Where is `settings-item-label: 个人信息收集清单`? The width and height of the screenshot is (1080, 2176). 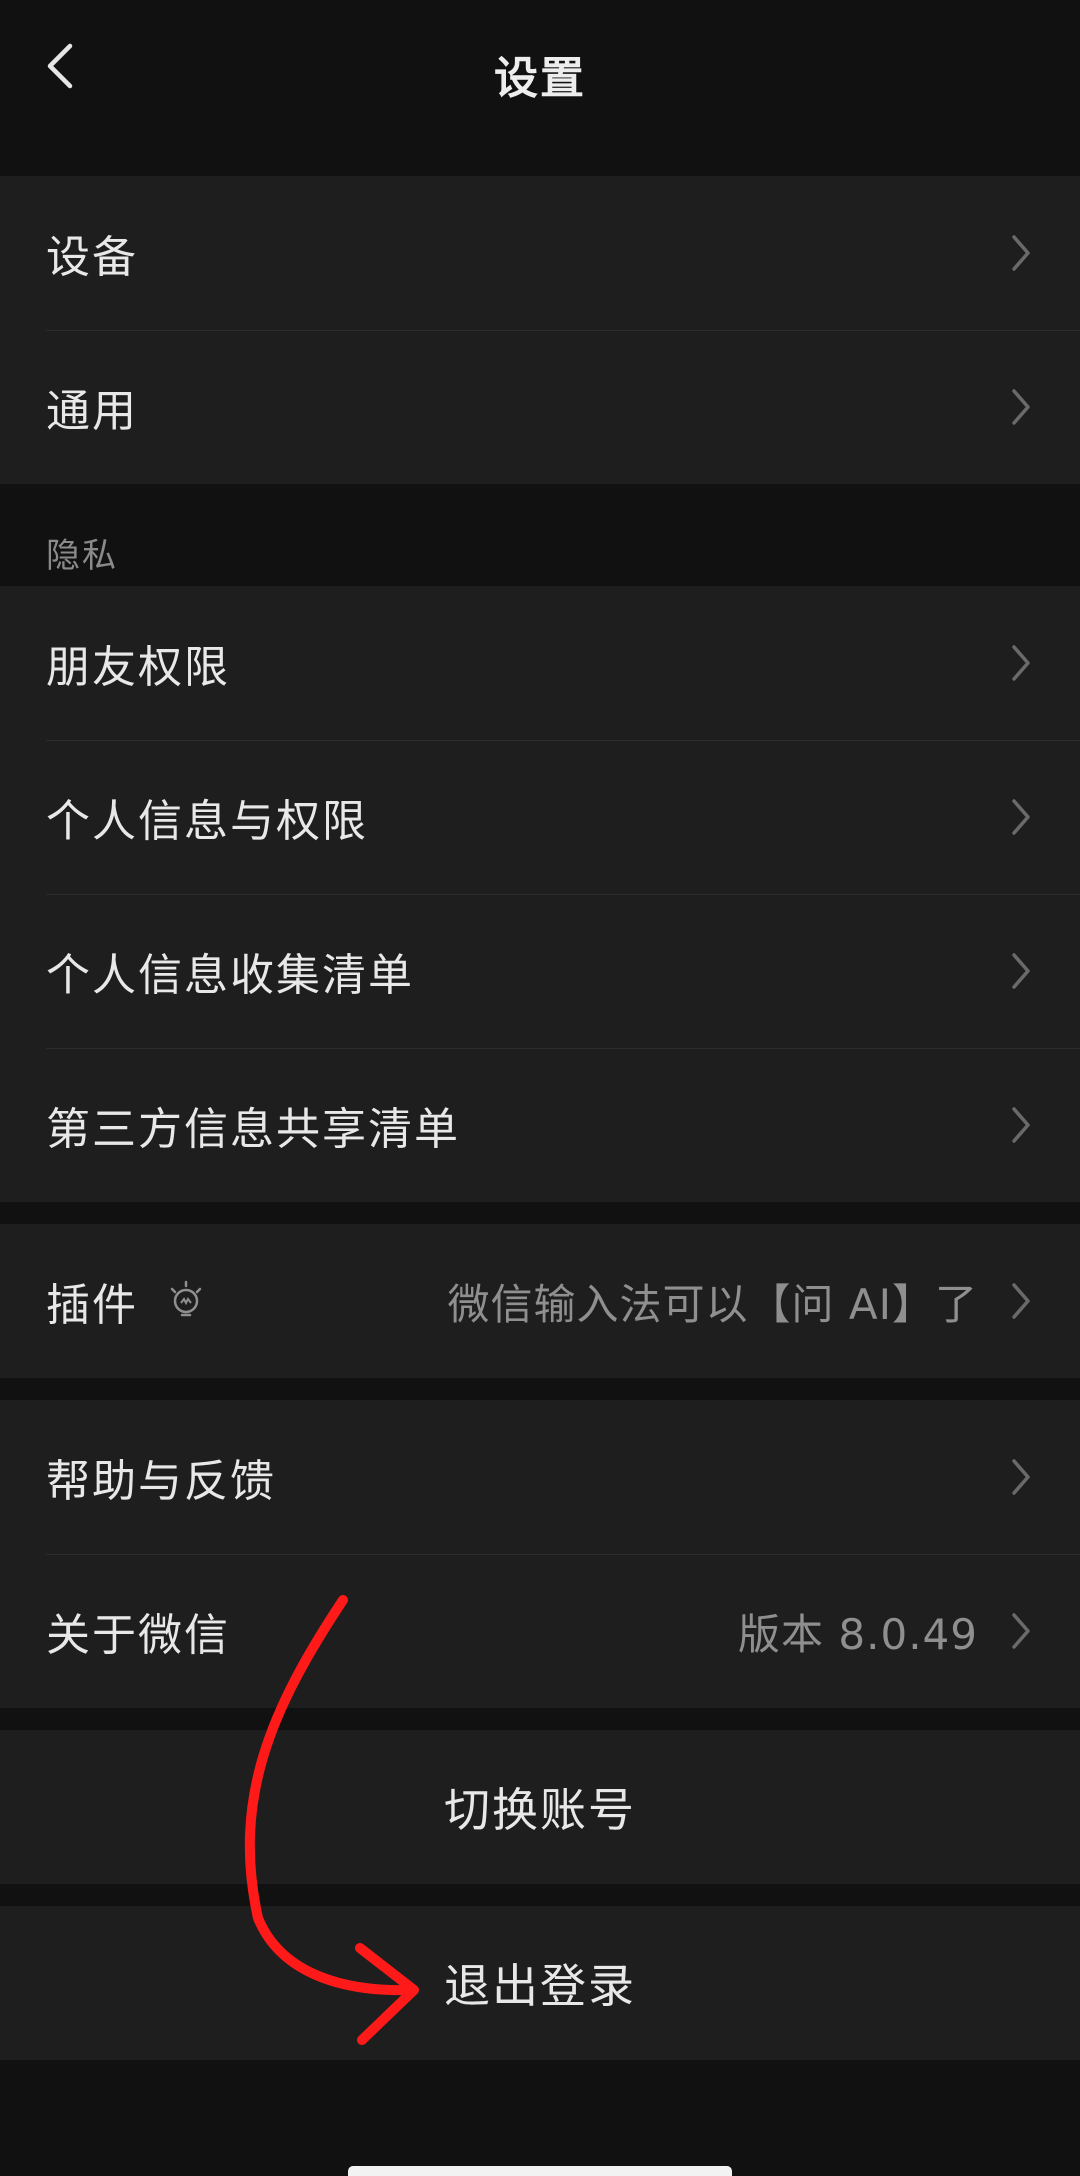 settings-item-label: 个人信息收集清单 is located at coordinates (230, 975).